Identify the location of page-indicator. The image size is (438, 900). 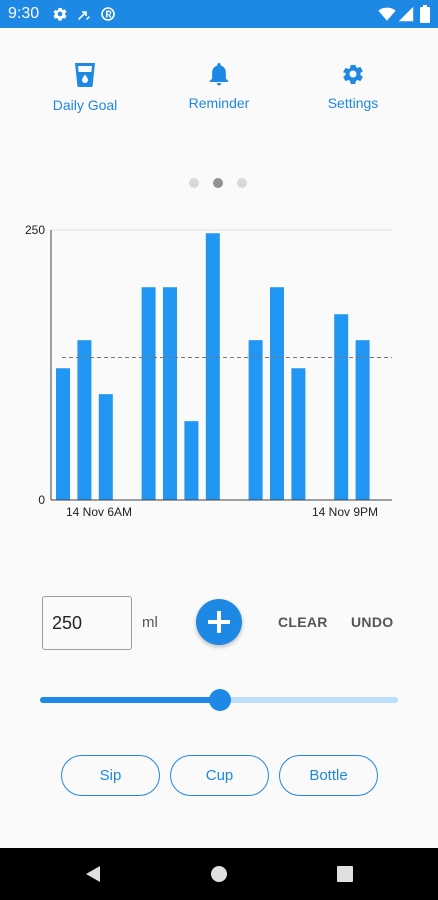
(219, 184).